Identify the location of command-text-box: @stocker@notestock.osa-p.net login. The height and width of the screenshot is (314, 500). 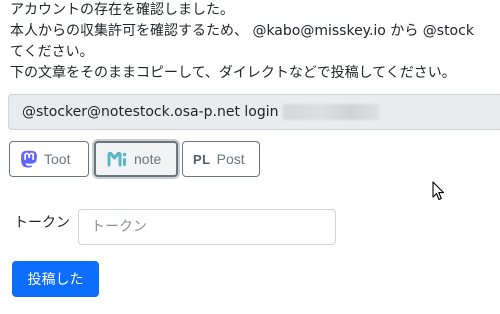
(254, 112).